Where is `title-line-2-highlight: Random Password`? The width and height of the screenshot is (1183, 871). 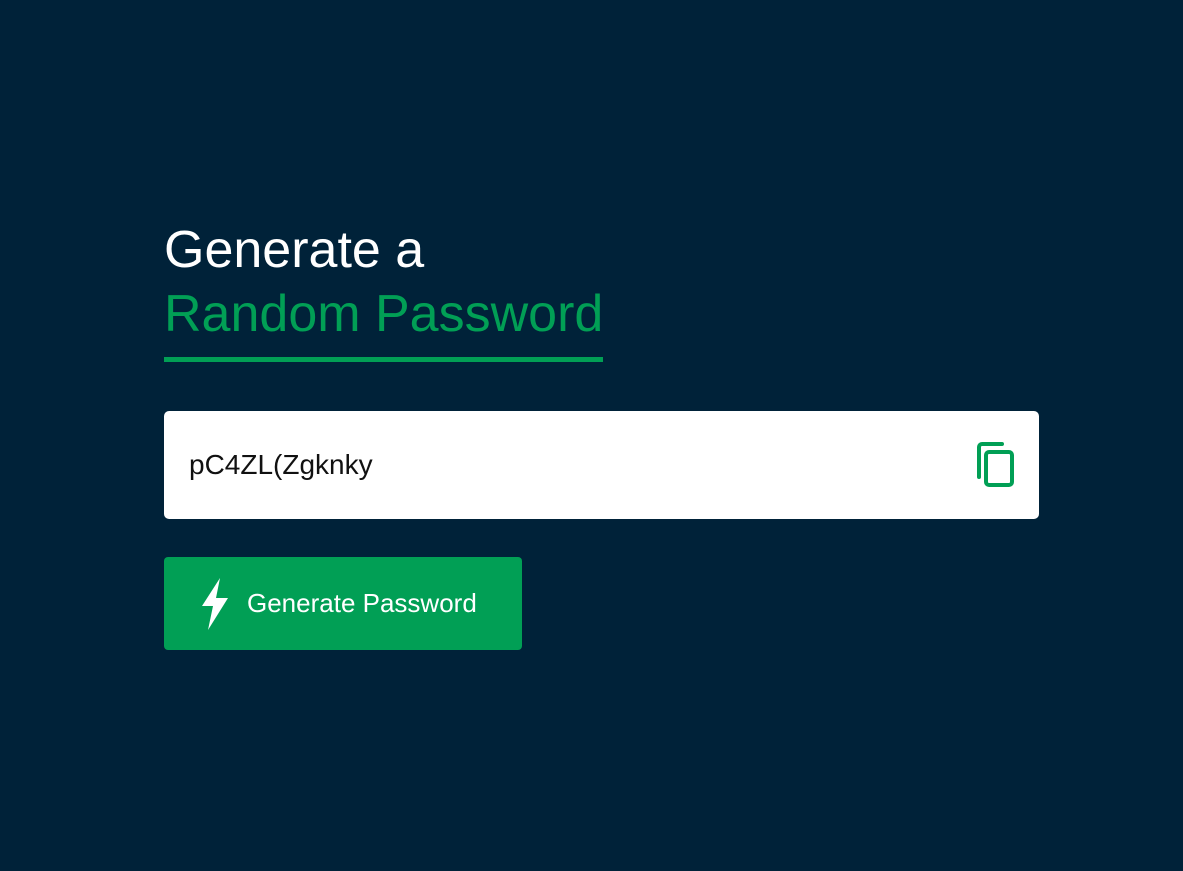 title-line-2-highlight: Random Password is located at coordinates (384, 322).